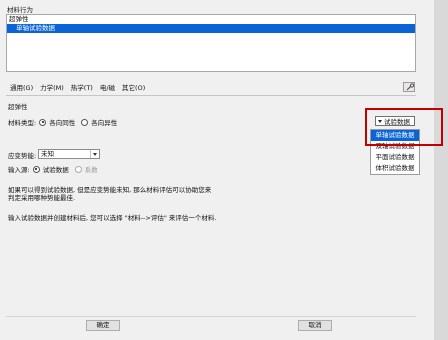 This screenshot has width=448, height=340. I want to click on isotropic-radio, so click(43, 122).